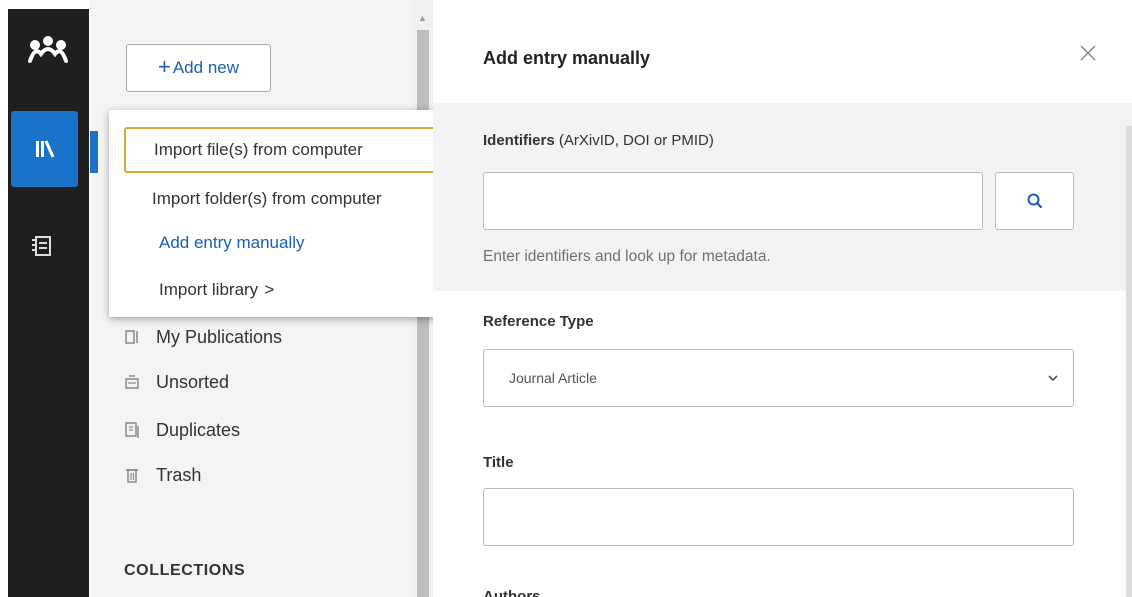 Image resolution: width=1132 pixels, height=597 pixels. What do you see at coordinates (498, 462) in the screenshot?
I see `title-label: Title` at bounding box center [498, 462].